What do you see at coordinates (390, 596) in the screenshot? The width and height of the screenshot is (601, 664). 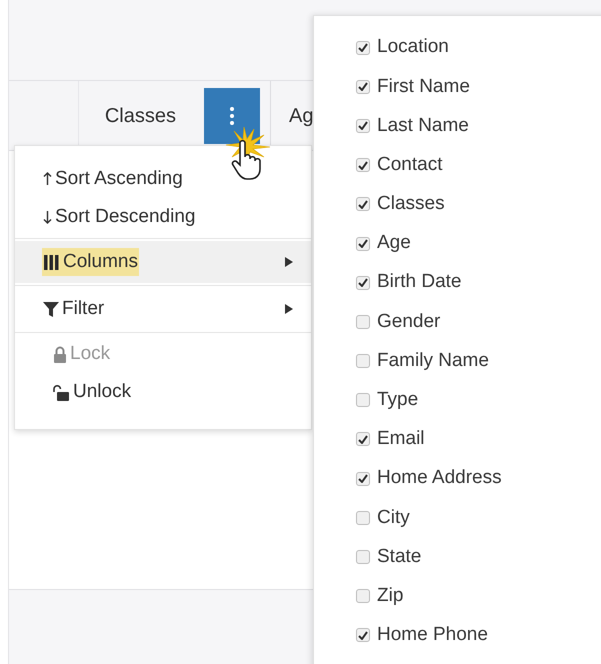 I see `column-option-label: Zip` at bounding box center [390, 596].